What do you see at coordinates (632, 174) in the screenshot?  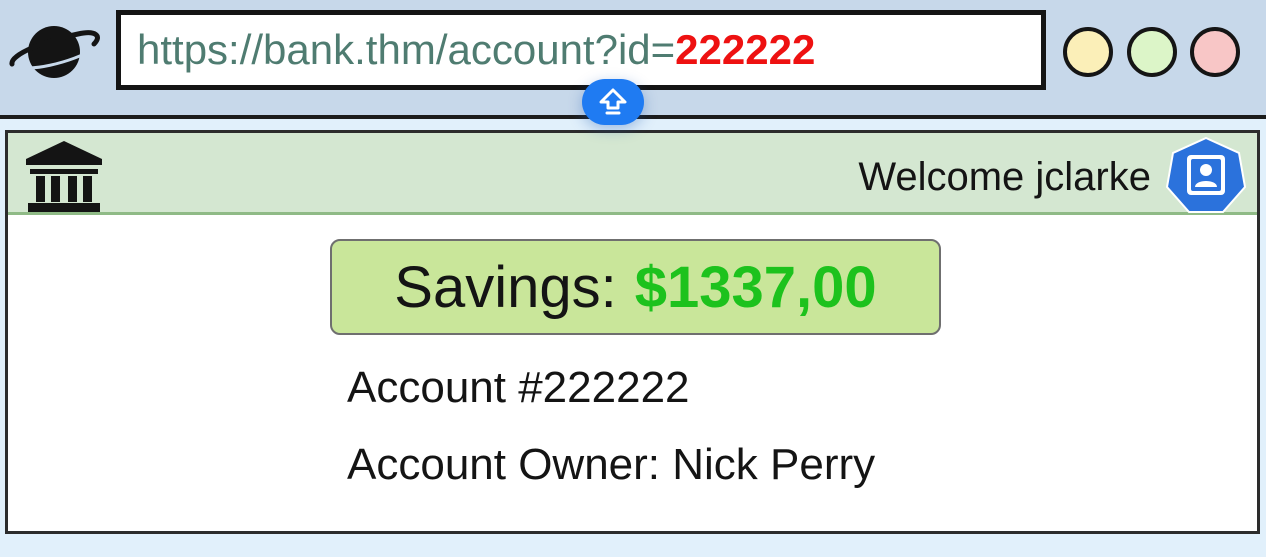 I see `site-header: Welcome jclarke` at bounding box center [632, 174].